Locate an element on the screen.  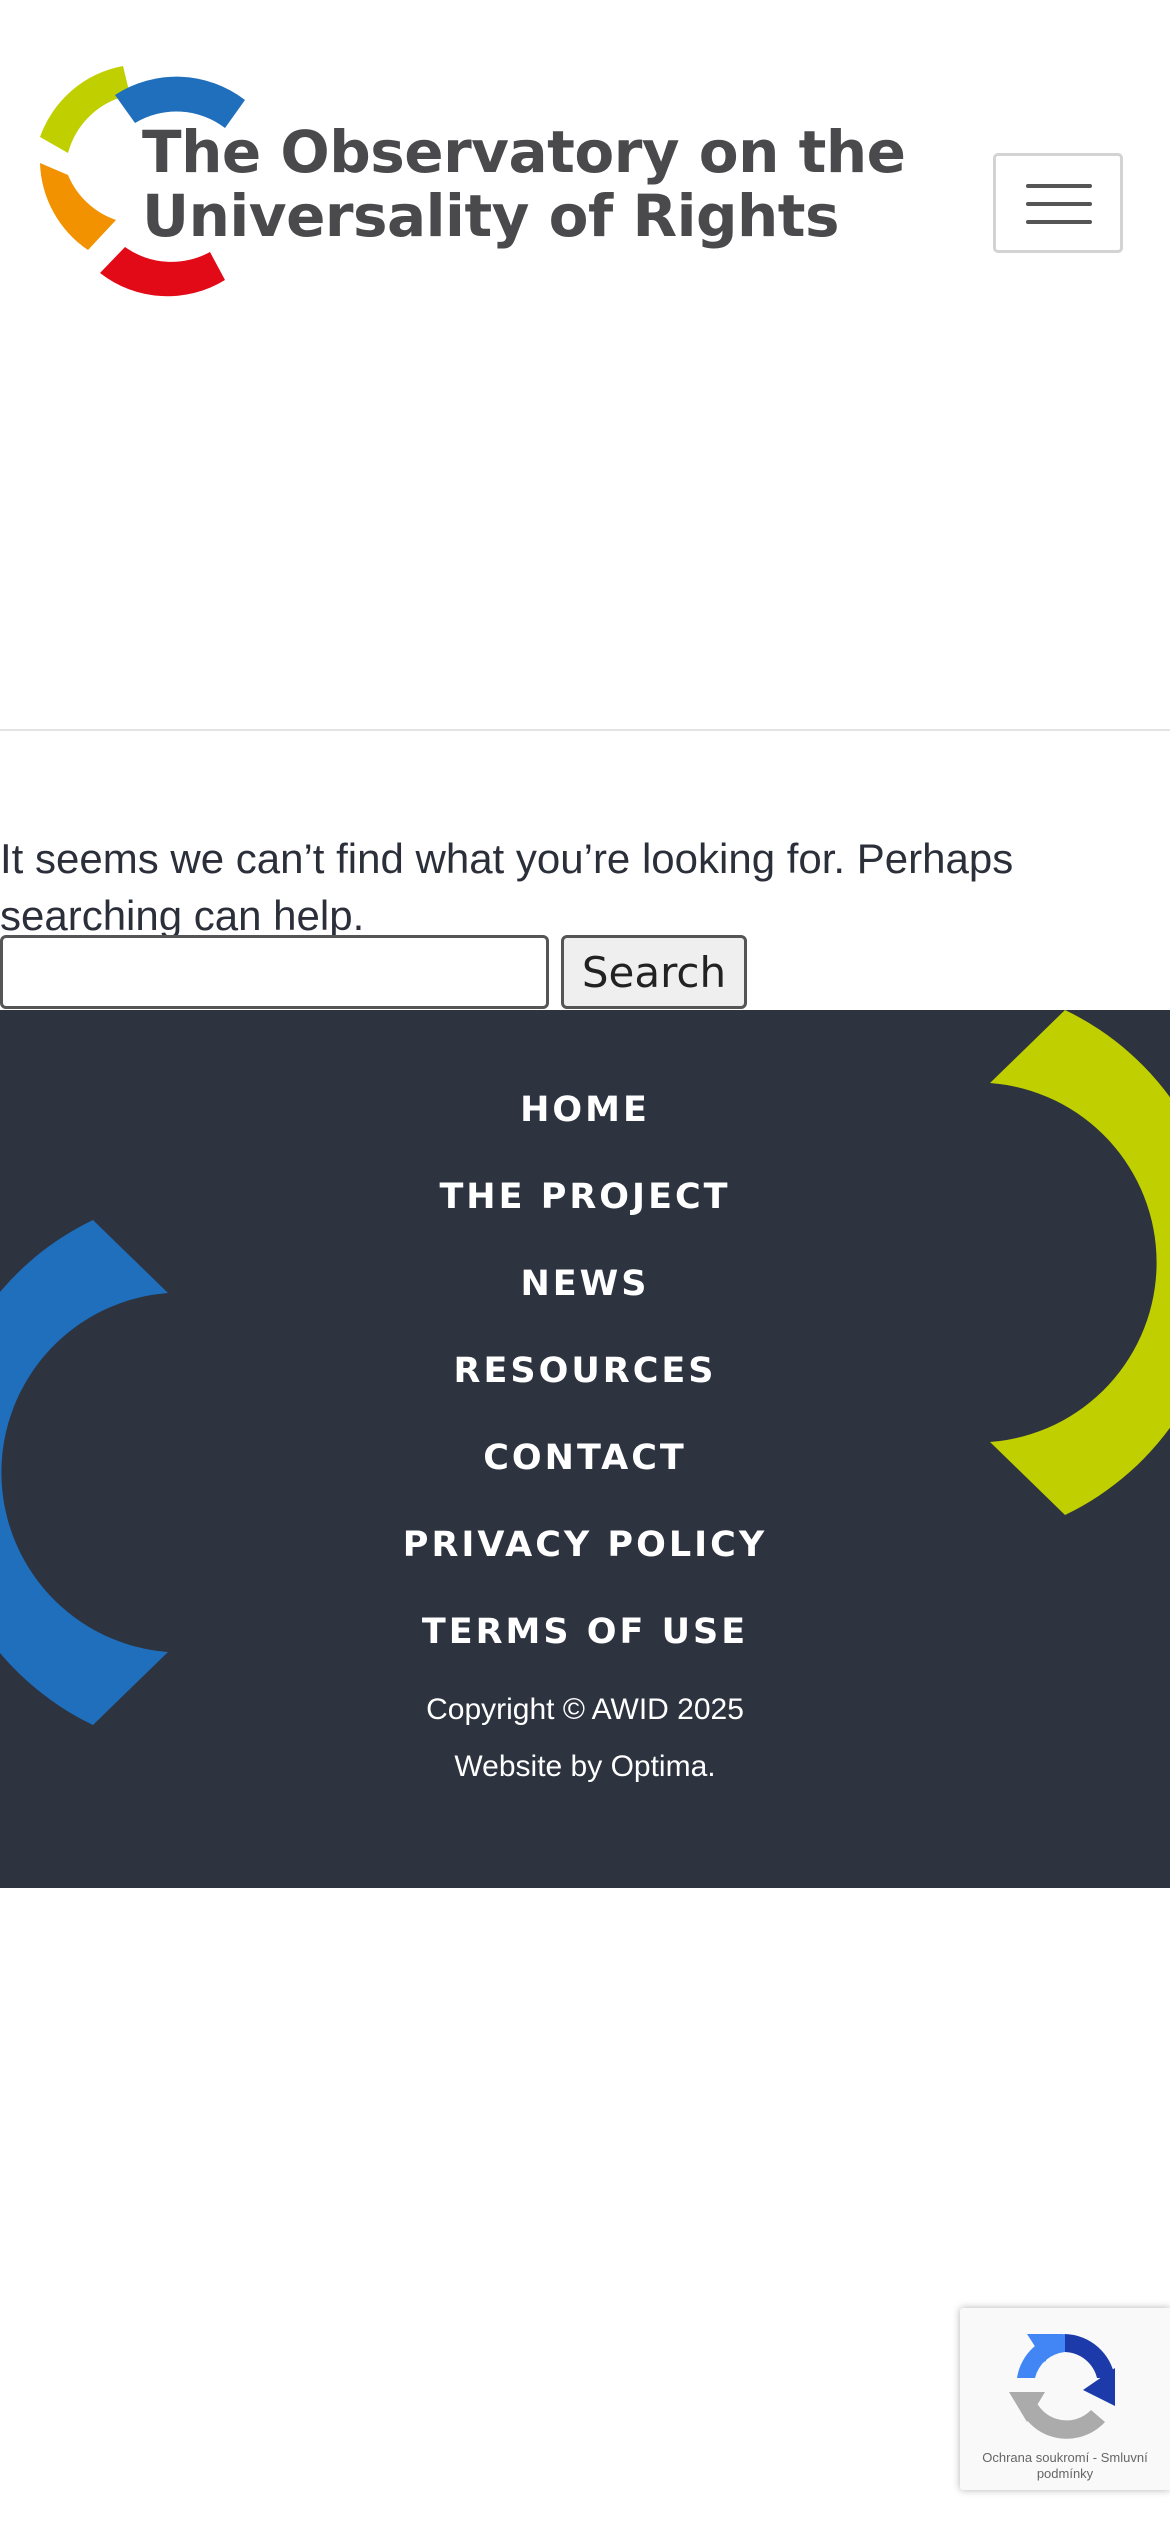
menu-toggle-button is located at coordinates (1058, 203).